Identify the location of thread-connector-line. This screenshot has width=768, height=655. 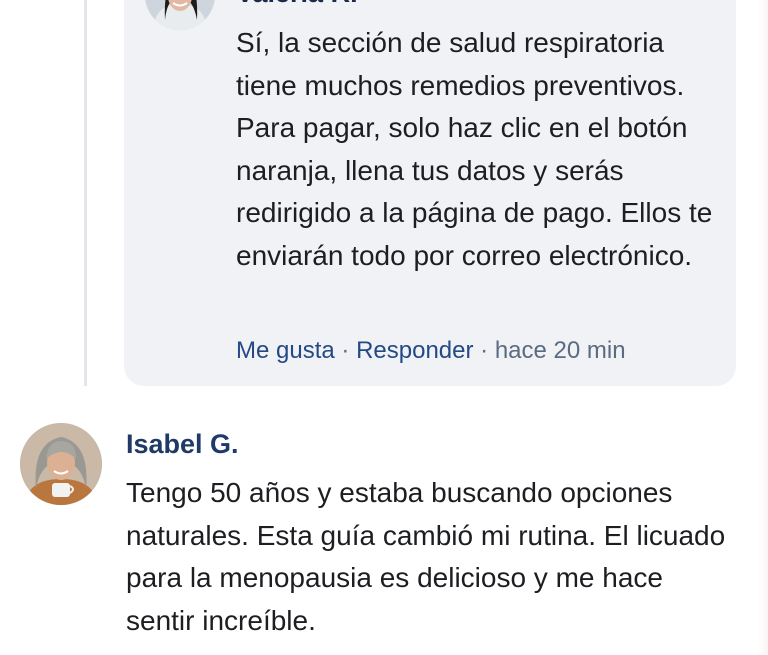
(85, 193).